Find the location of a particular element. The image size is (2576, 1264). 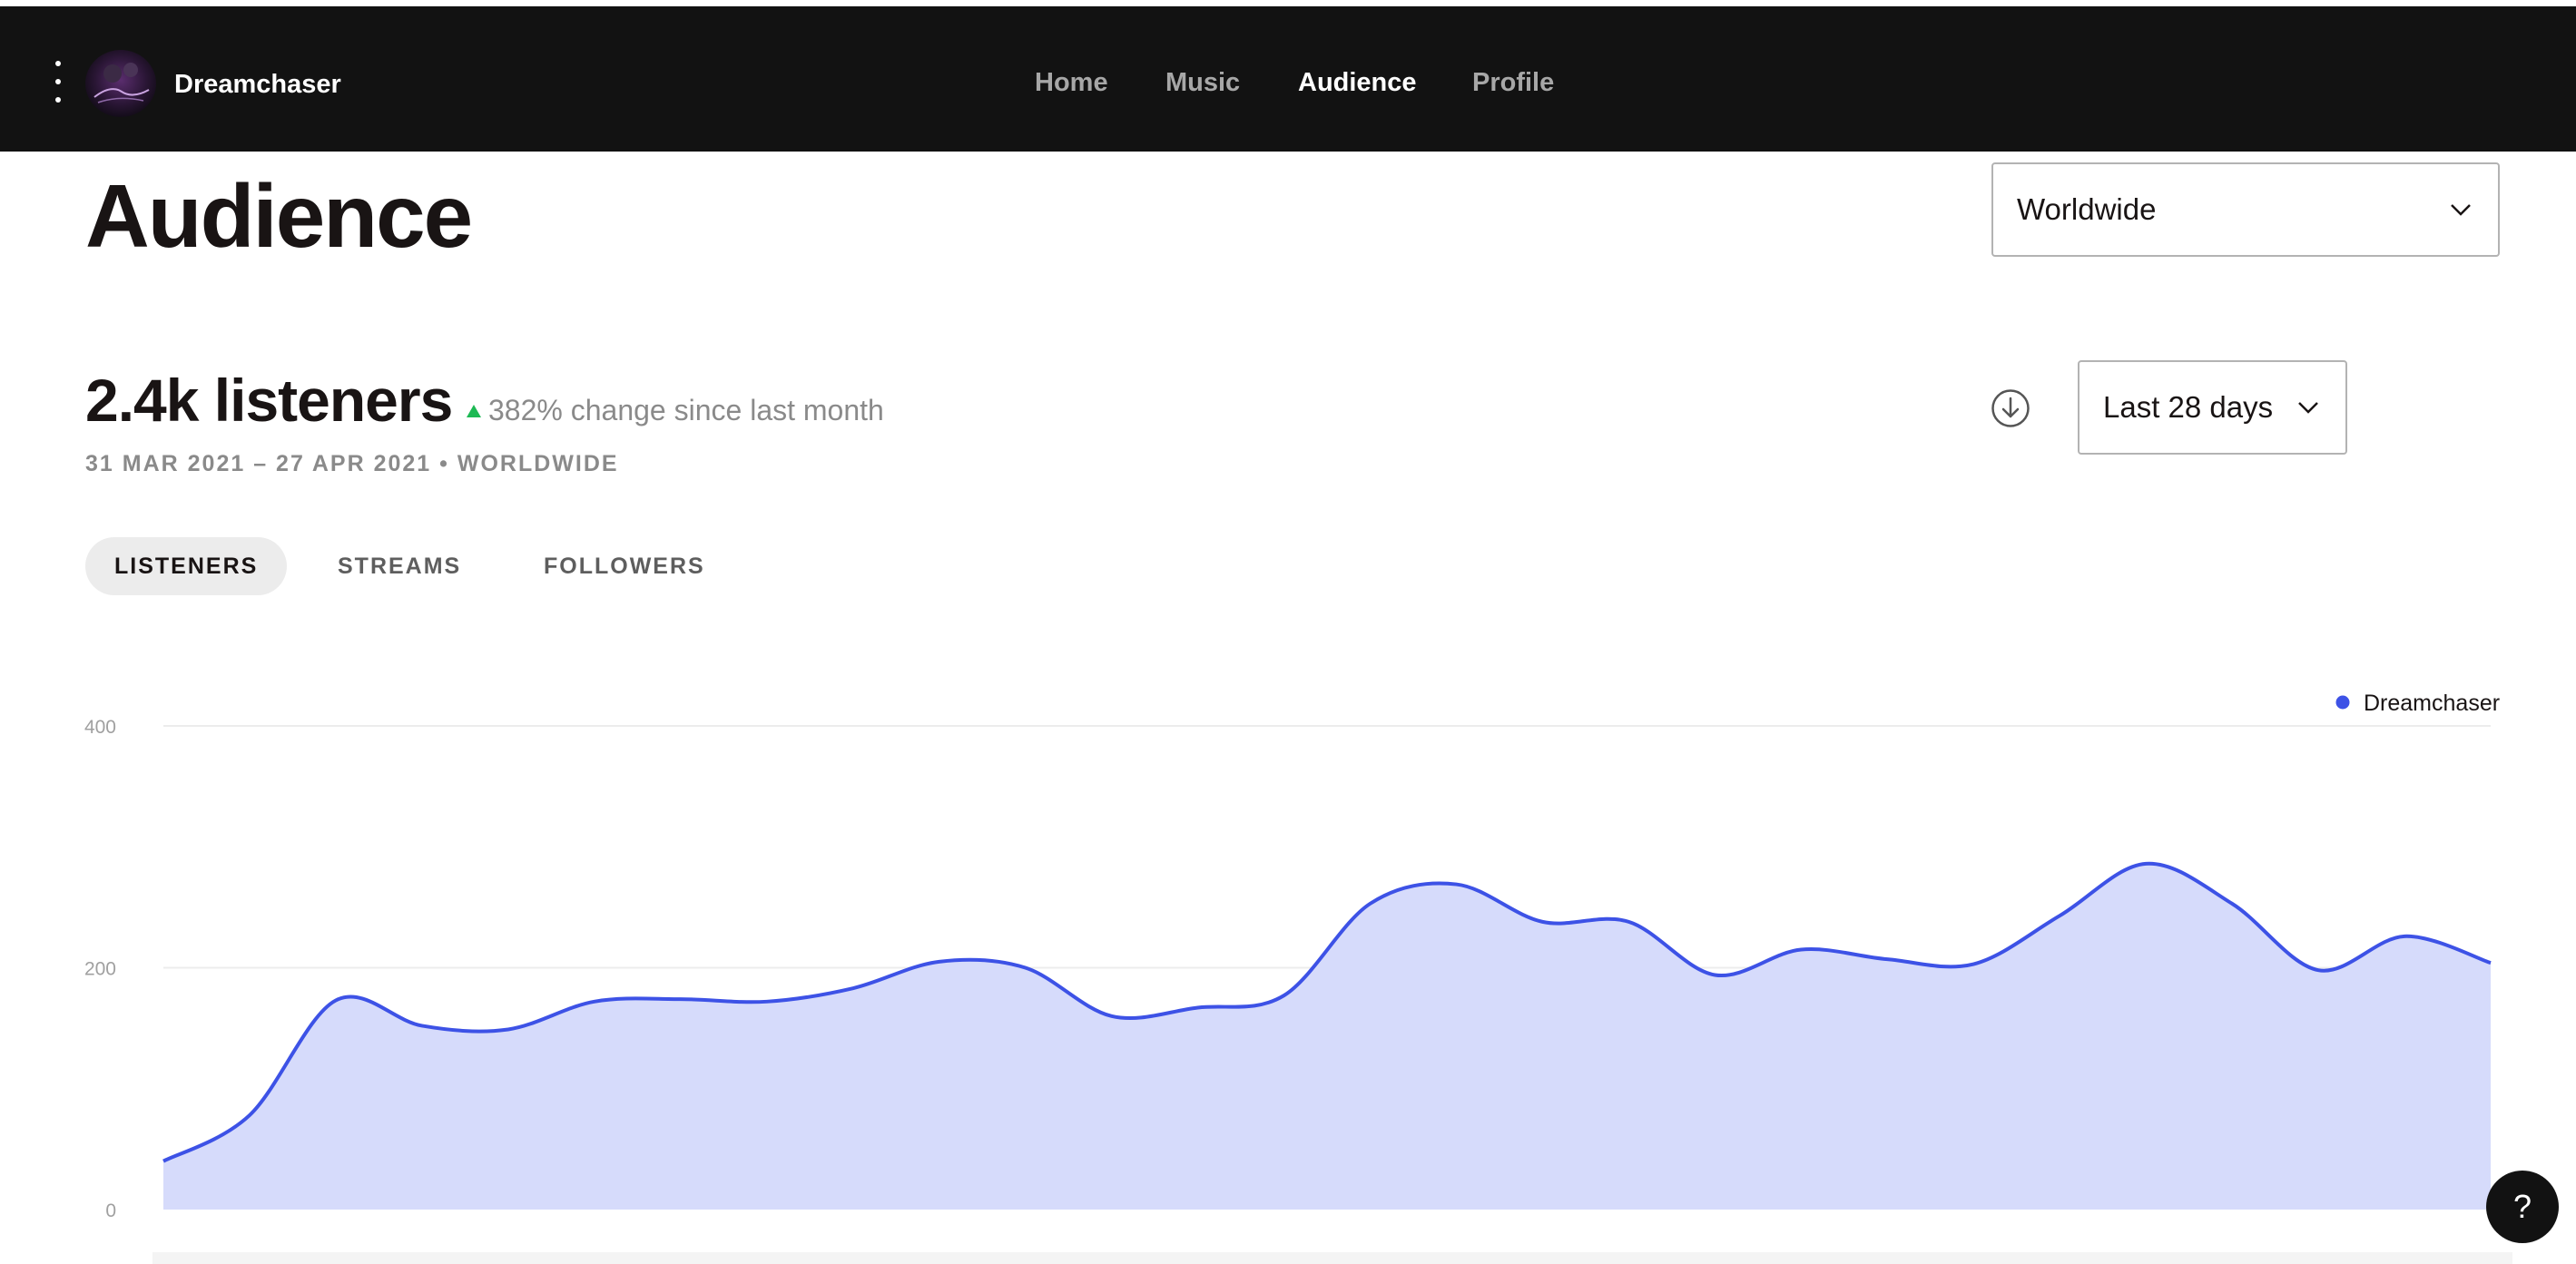

top-strip is located at coordinates (1288, 3).